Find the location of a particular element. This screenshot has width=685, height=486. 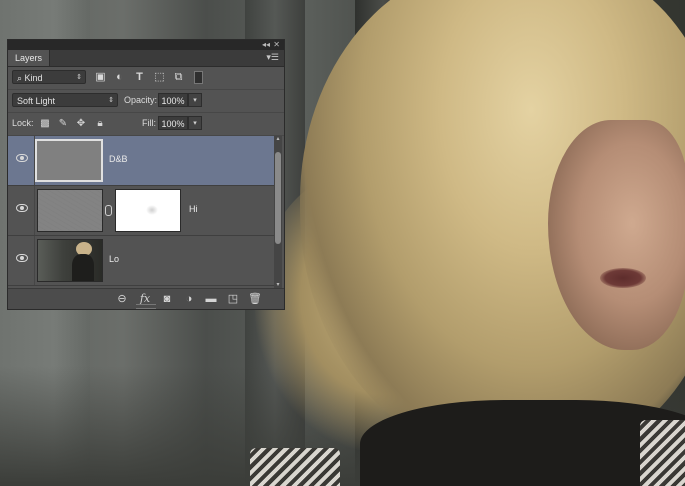

layers-bottom-bar: ⊖ fx ◙ ◑ ▬ ◳ 🗑︎ is located at coordinates (146, 298).